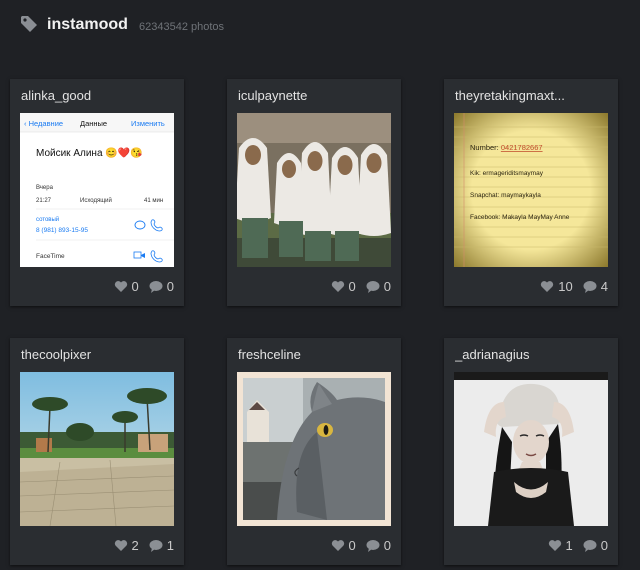  What do you see at coordinates (93, 123) in the screenshot?
I see `svg-text: Данные` at bounding box center [93, 123].